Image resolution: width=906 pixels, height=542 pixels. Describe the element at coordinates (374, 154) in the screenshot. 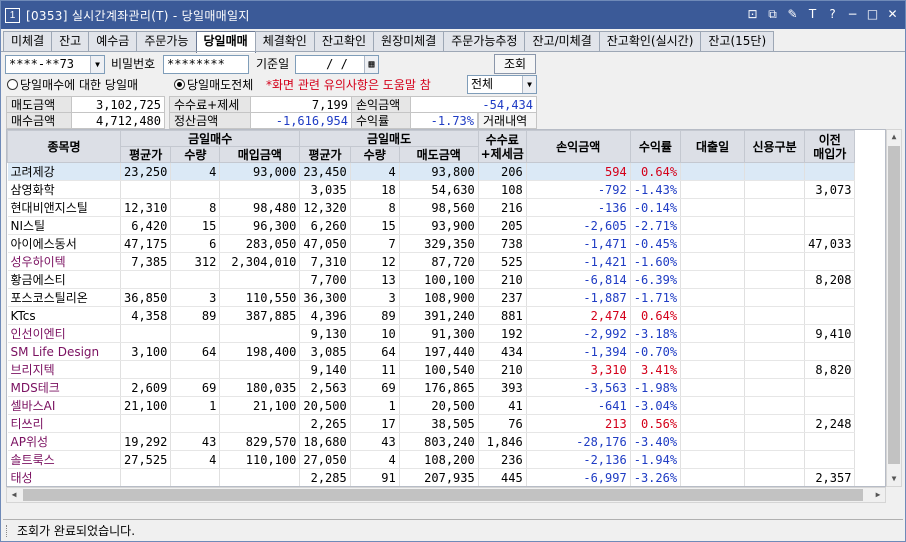

I see `header-sell-qty: 수량` at that location.